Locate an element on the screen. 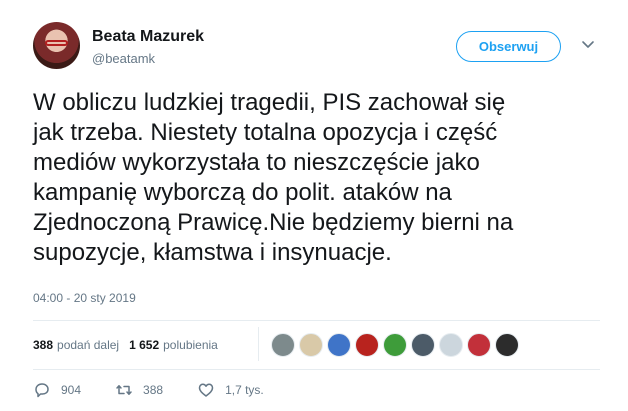 This screenshot has height=411, width=628. retweet-button: 388 is located at coordinates (139, 390).